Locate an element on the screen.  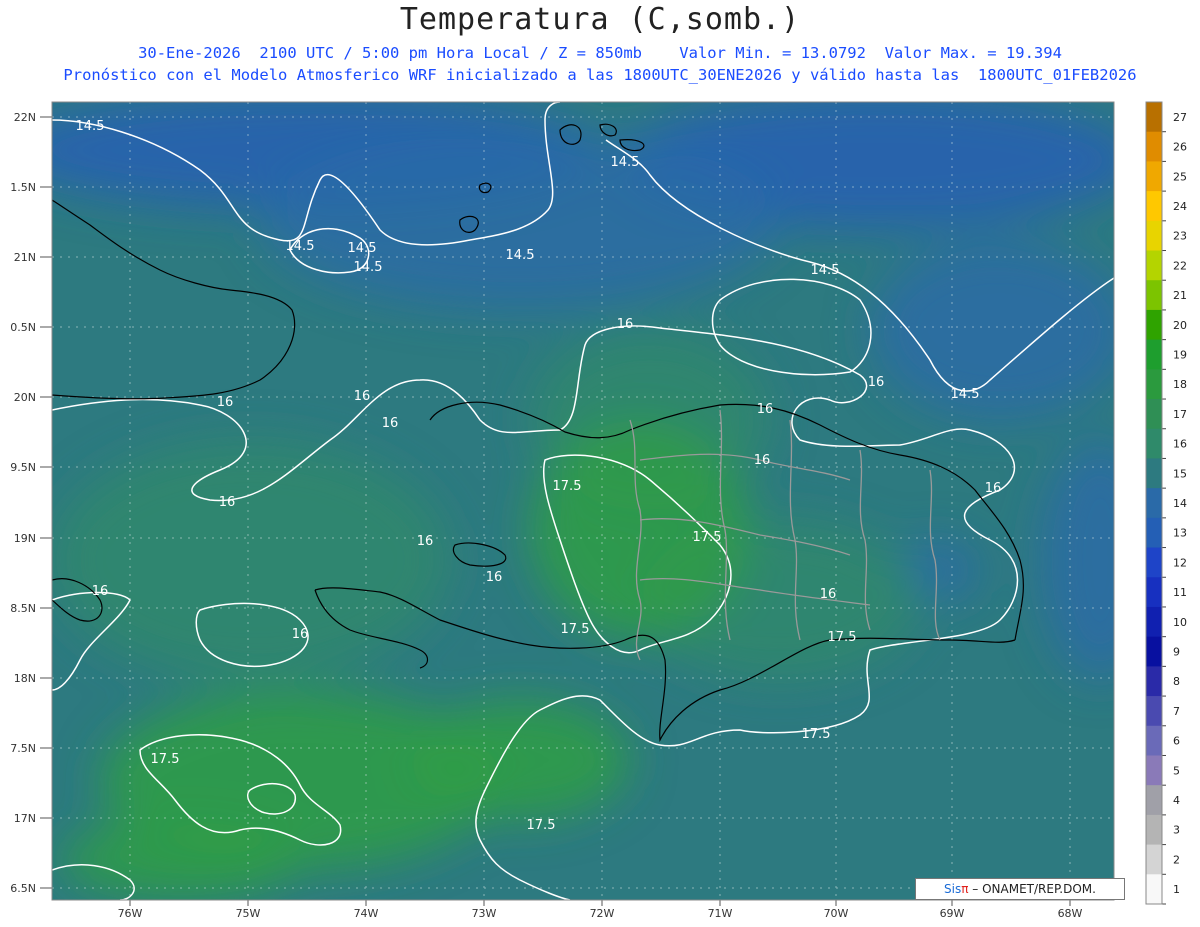
colorbar-level-label: 6 is located at coordinates (1176, 741).